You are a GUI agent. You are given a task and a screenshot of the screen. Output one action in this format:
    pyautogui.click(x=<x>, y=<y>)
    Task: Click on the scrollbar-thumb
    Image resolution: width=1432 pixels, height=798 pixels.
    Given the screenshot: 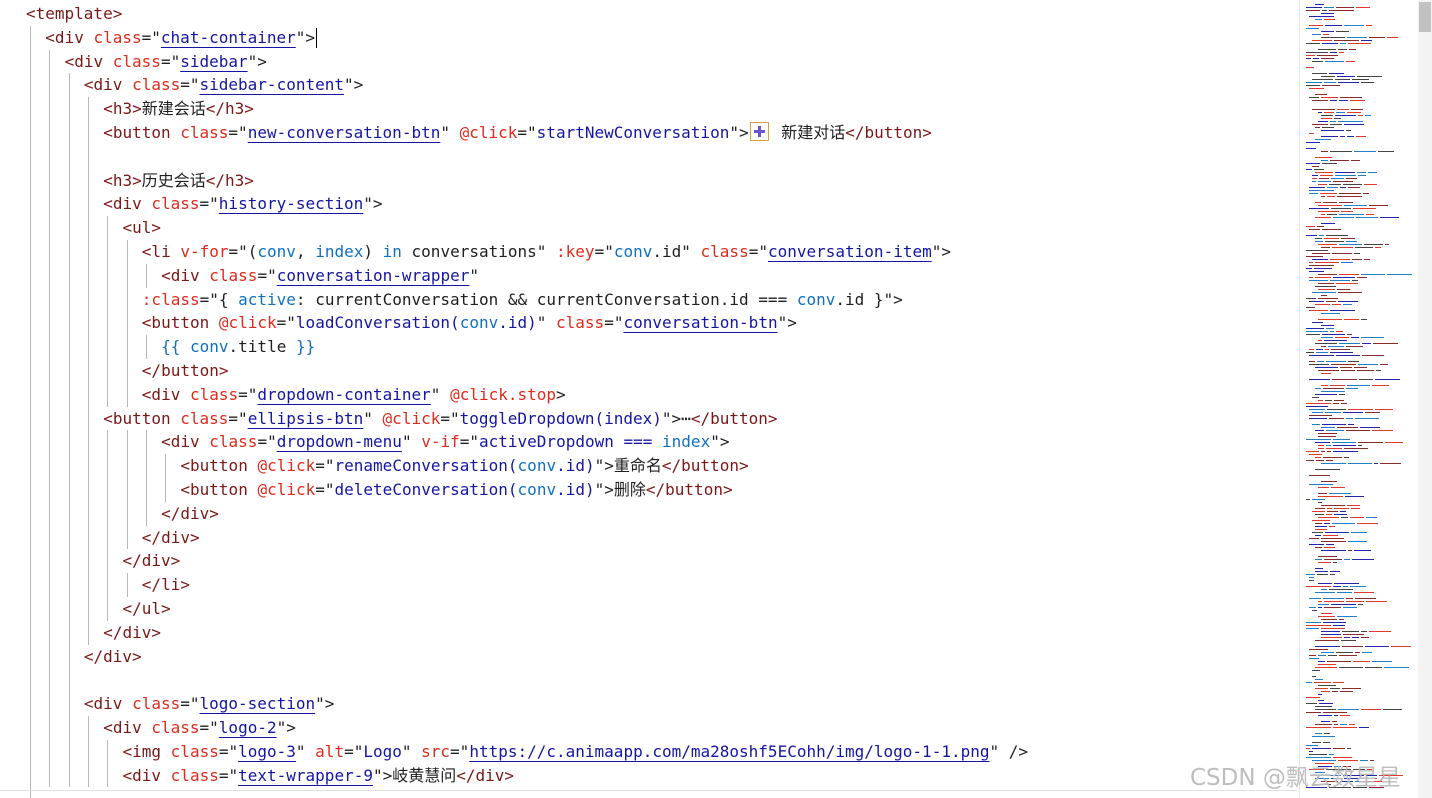 What is the action you would take?
    pyautogui.click(x=1425, y=17)
    